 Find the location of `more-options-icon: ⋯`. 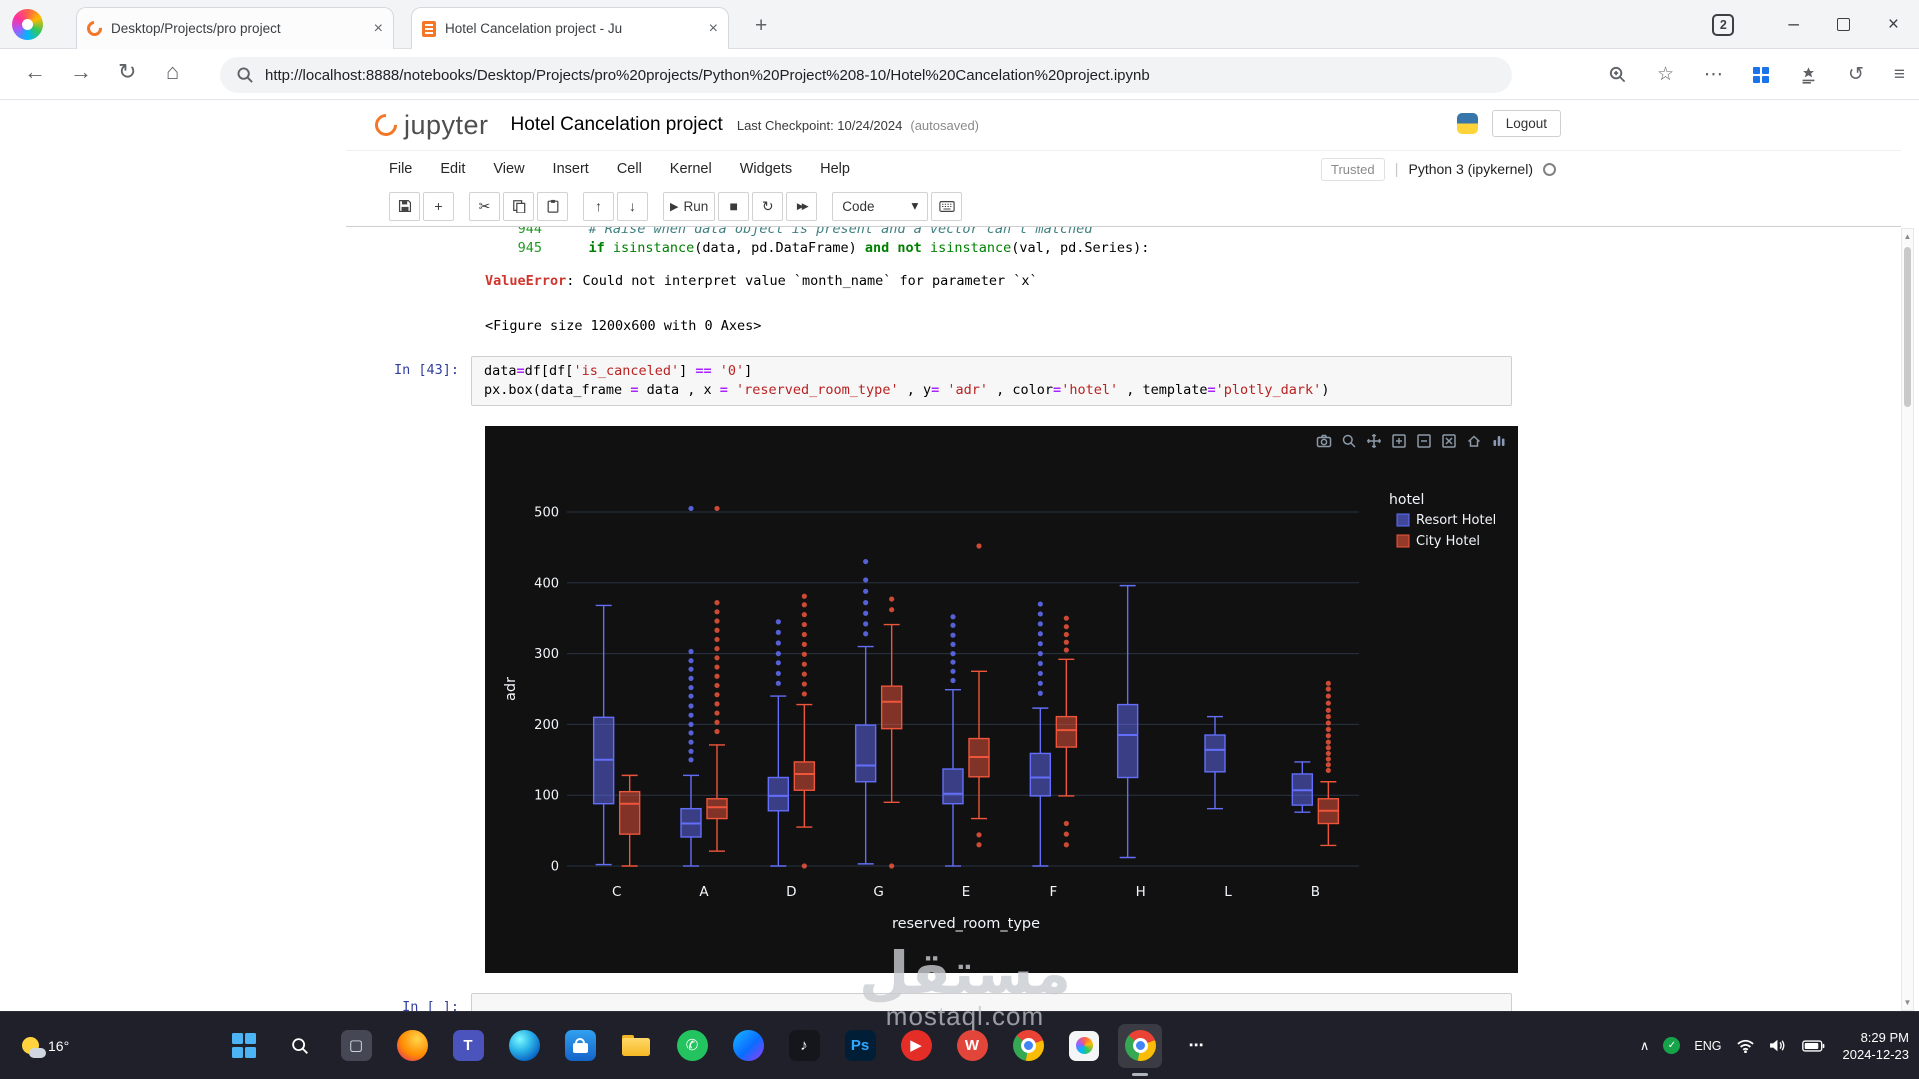

more-options-icon: ⋯ is located at coordinates (1713, 74).